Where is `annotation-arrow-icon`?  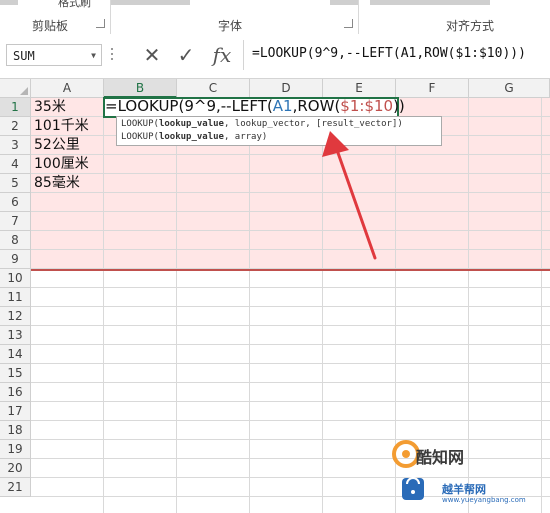
annotation-arrow-icon is located at coordinates (349, 195).